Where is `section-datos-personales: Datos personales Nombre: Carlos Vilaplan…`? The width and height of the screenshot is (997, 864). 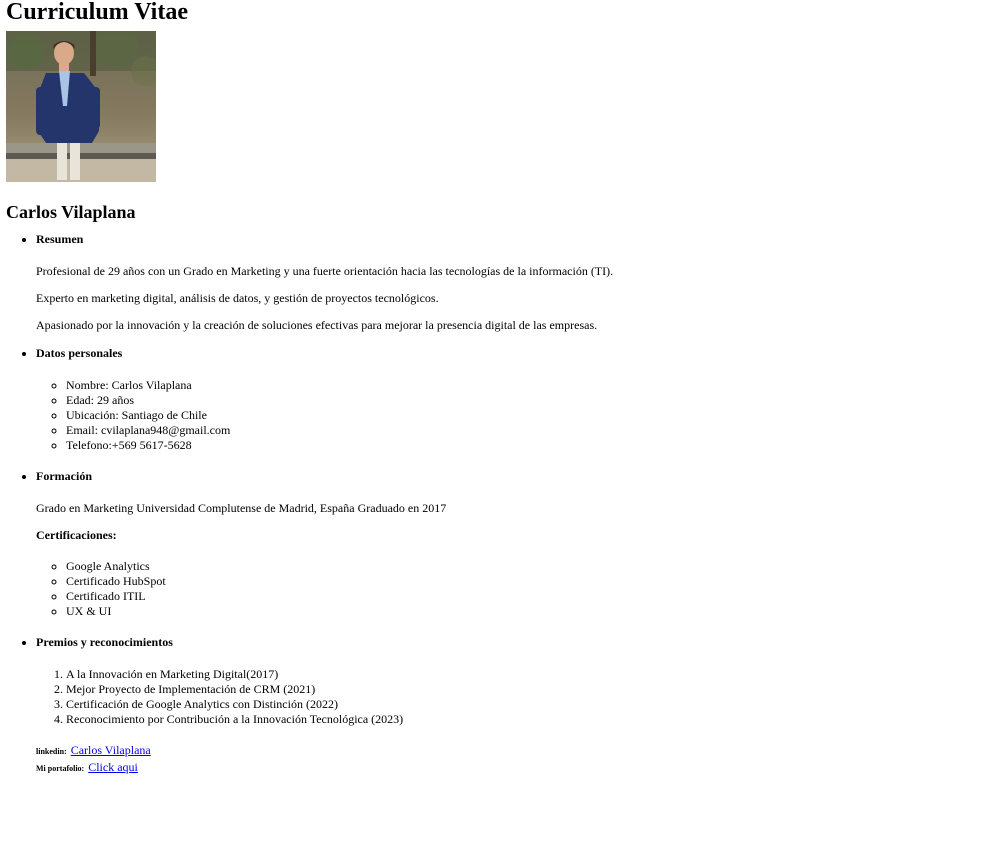 section-datos-personales: Datos personales Nombre: Carlos Vilaplan… is located at coordinates (513, 399).